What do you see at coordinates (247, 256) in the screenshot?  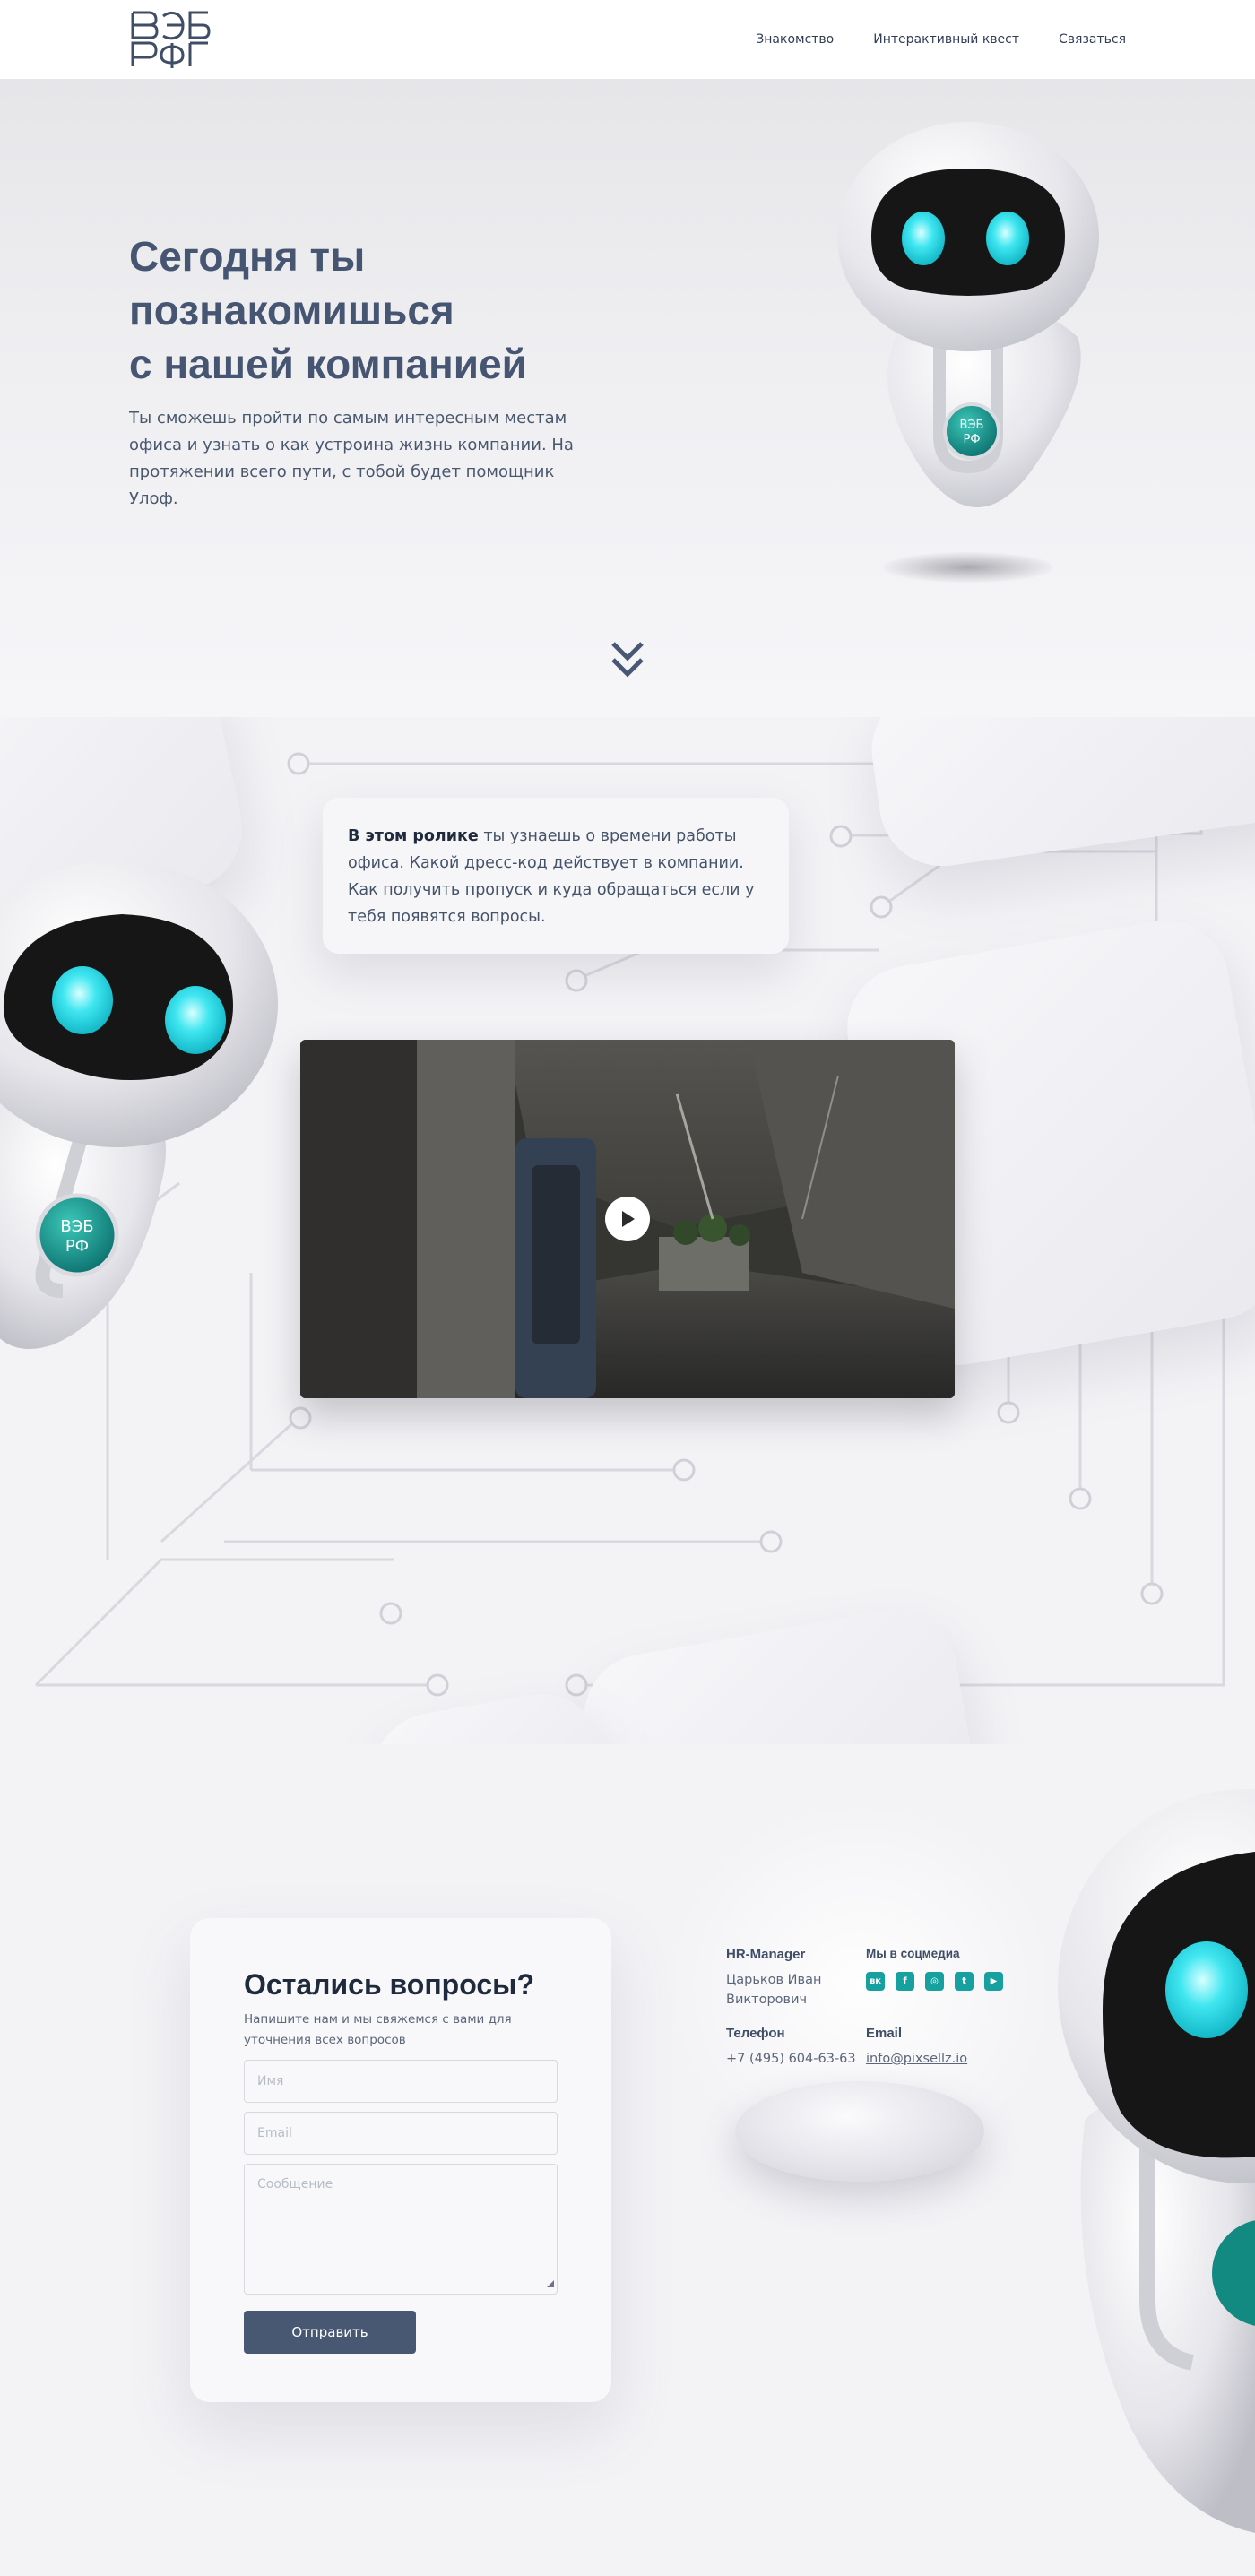 I see `hero-title-line-1: Сегодня ты` at bounding box center [247, 256].